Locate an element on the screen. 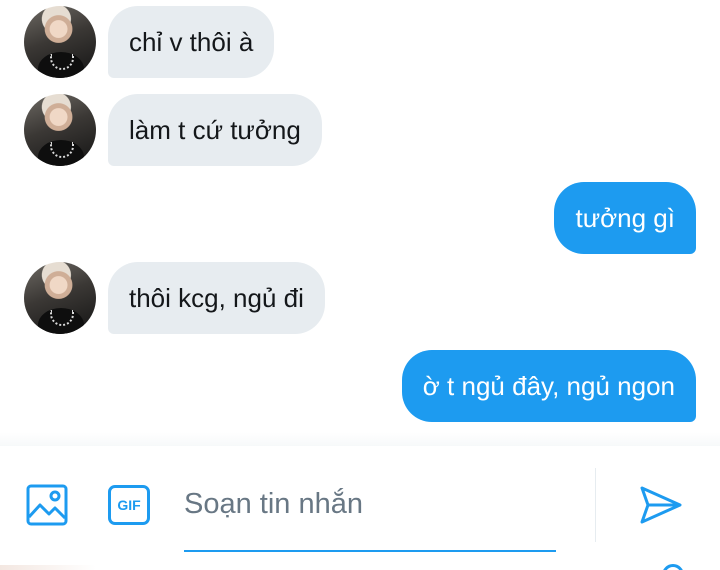 The image size is (720, 570). partial-avatar-strip is located at coordinates (48, 567).